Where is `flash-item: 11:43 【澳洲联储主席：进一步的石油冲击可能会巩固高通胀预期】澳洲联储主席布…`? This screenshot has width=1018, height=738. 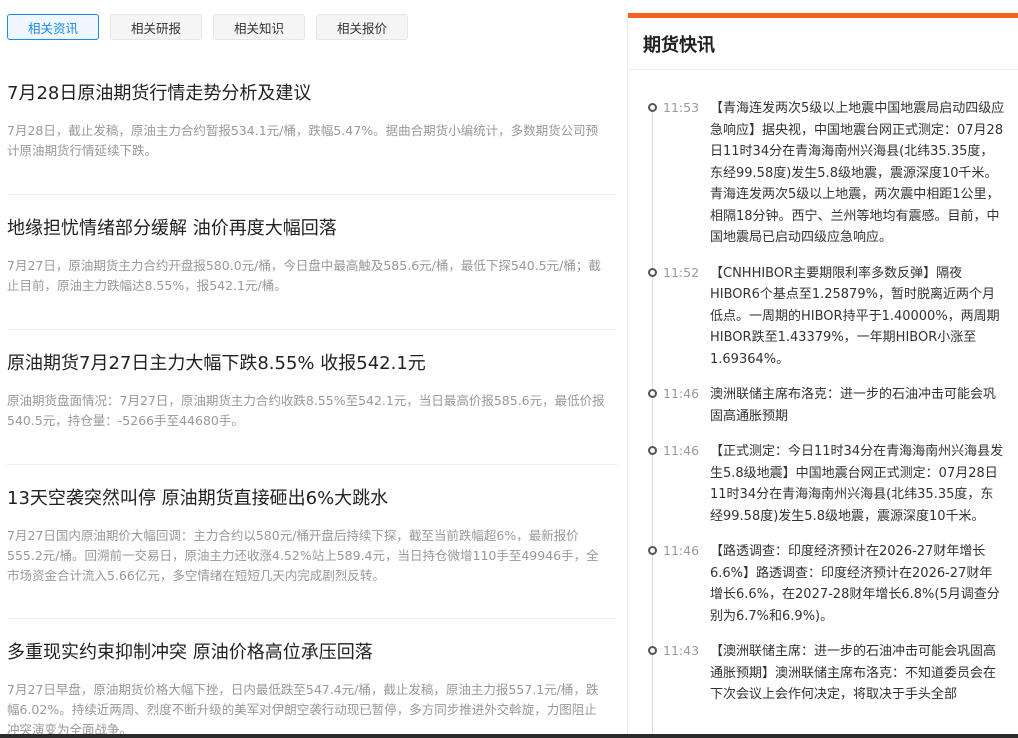
flash-item: 11:43 【澳洲联储主席：进一步的石油冲击可能会巩固高通胀预期】澳洲联储主席布… is located at coordinates (823, 673).